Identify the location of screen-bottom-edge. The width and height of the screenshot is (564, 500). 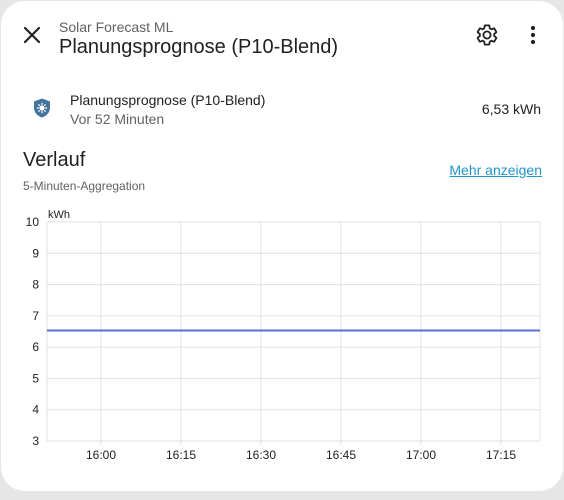
(282, 495).